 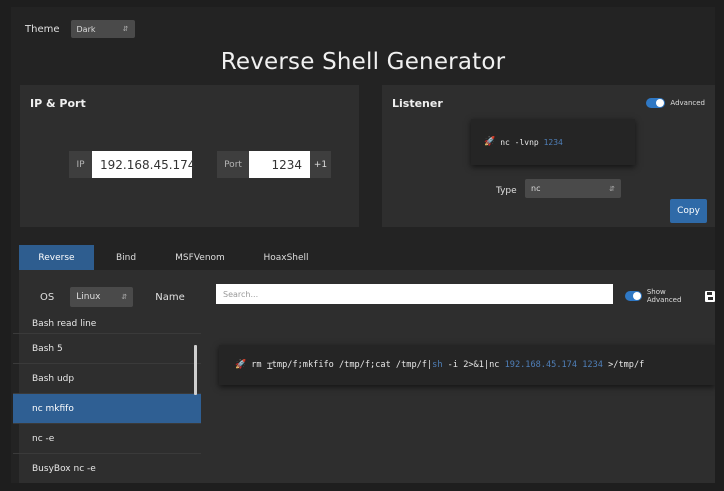 I want to click on list-scrollbar, so click(x=195, y=370).